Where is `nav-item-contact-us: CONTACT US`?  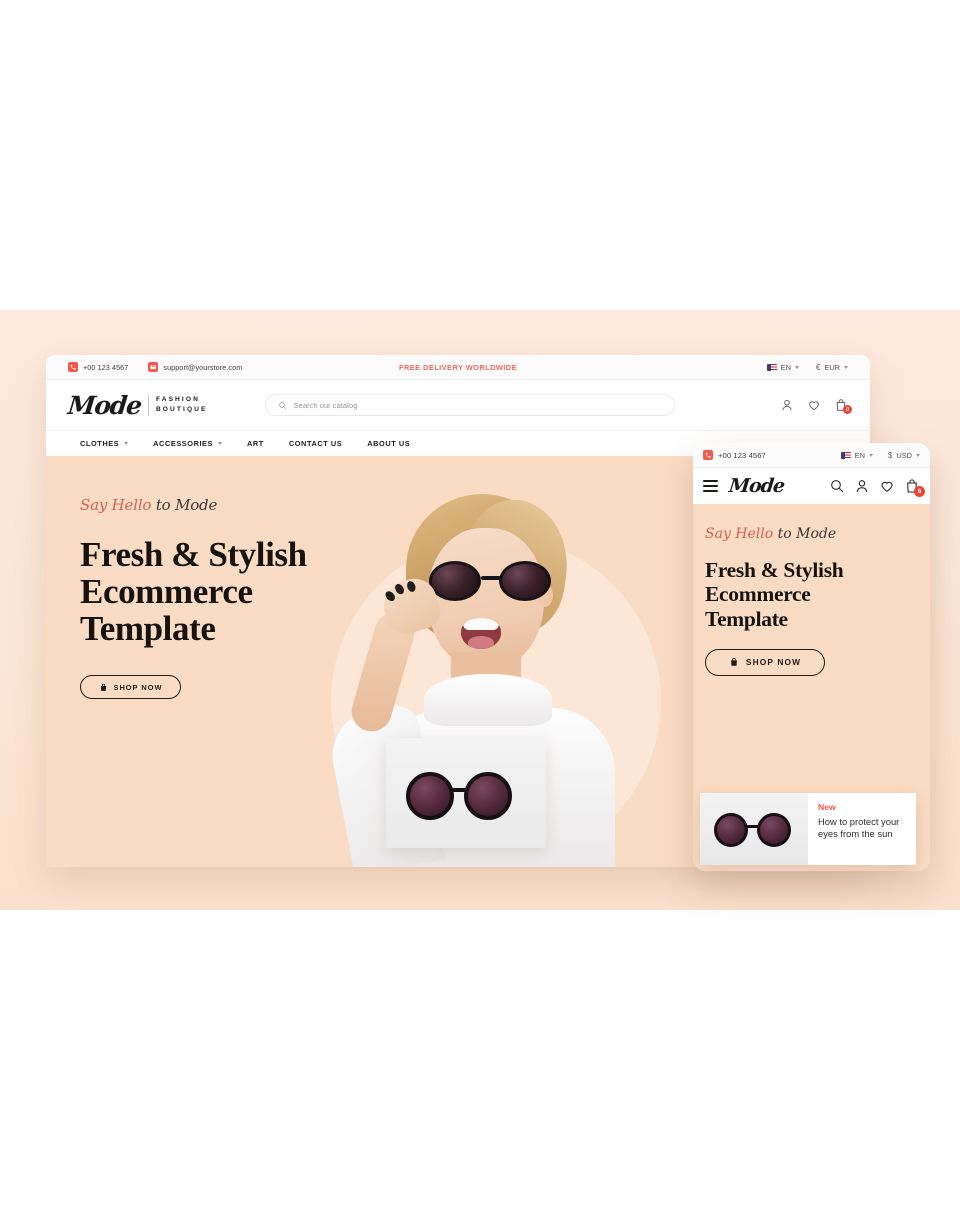
nav-item-contact-us: CONTACT US is located at coordinates (315, 443).